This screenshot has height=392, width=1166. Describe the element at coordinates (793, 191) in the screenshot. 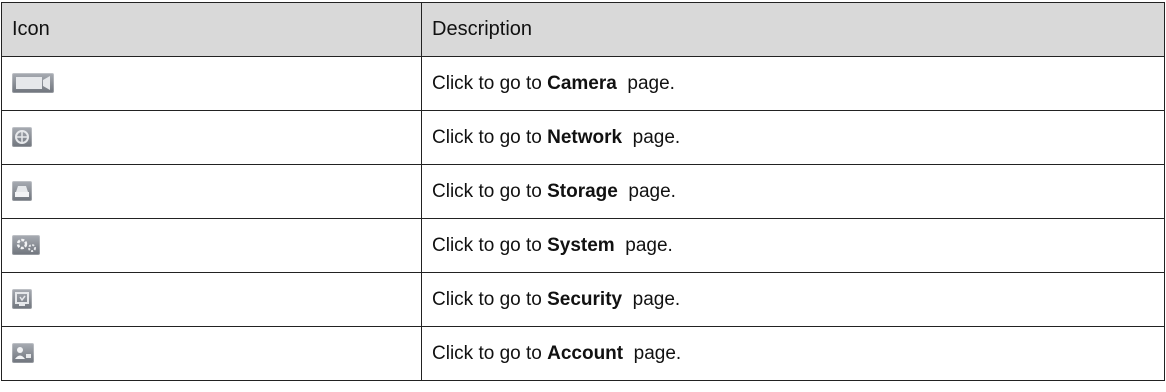

I see `description-cell: Click to go to Storage page.` at that location.